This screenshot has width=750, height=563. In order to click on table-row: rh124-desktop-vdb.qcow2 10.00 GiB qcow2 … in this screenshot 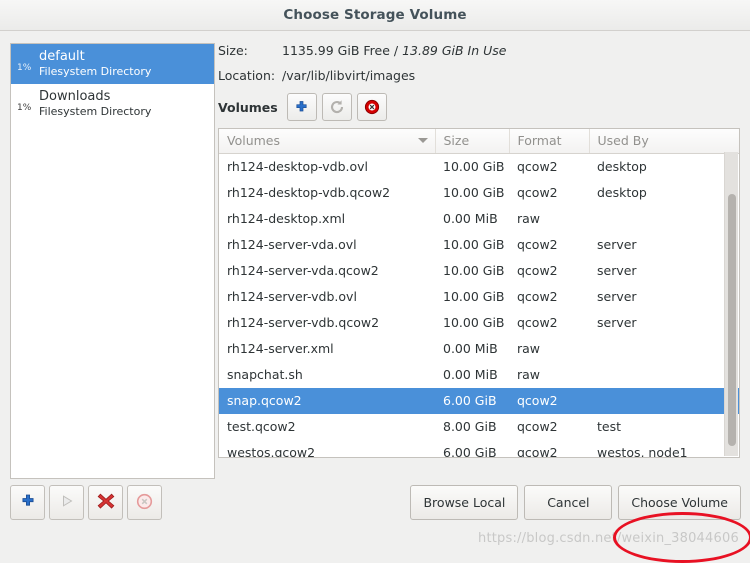, I will do `click(479, 193)`.